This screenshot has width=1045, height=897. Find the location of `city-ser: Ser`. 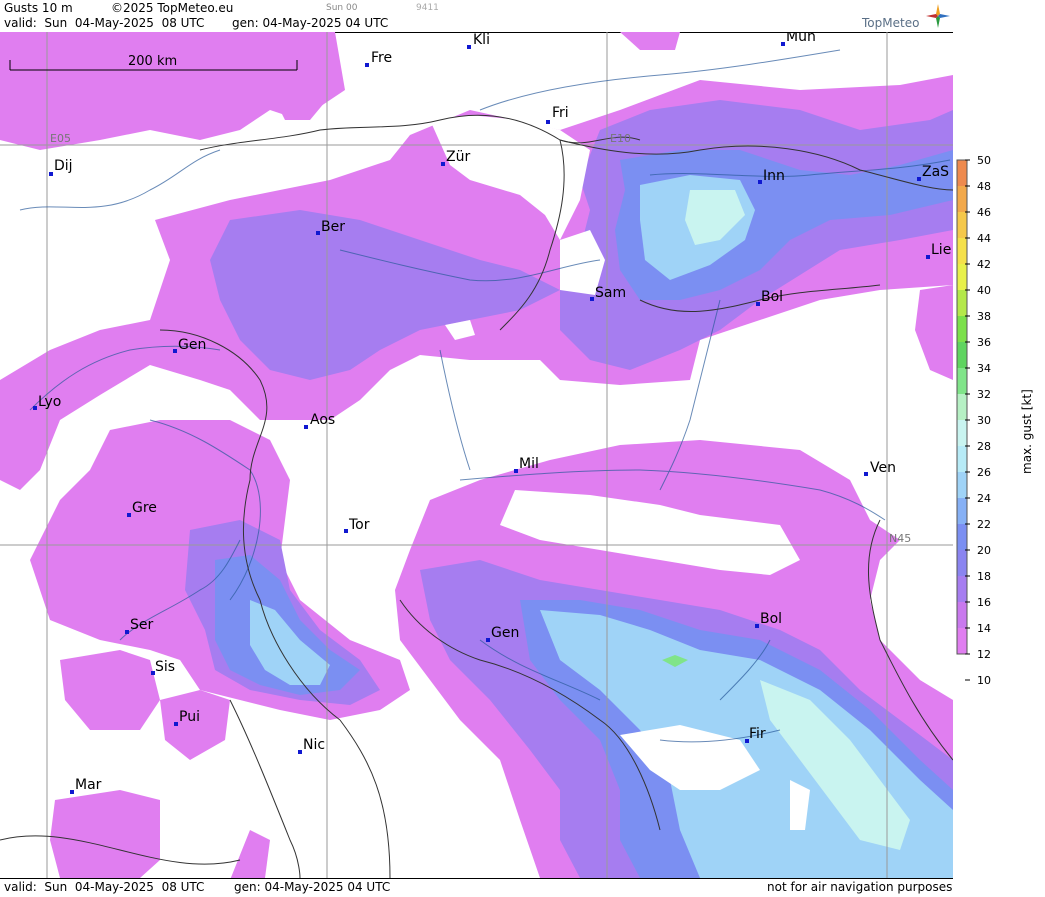

city-ser: Ser is located at coordinates (139, 625).